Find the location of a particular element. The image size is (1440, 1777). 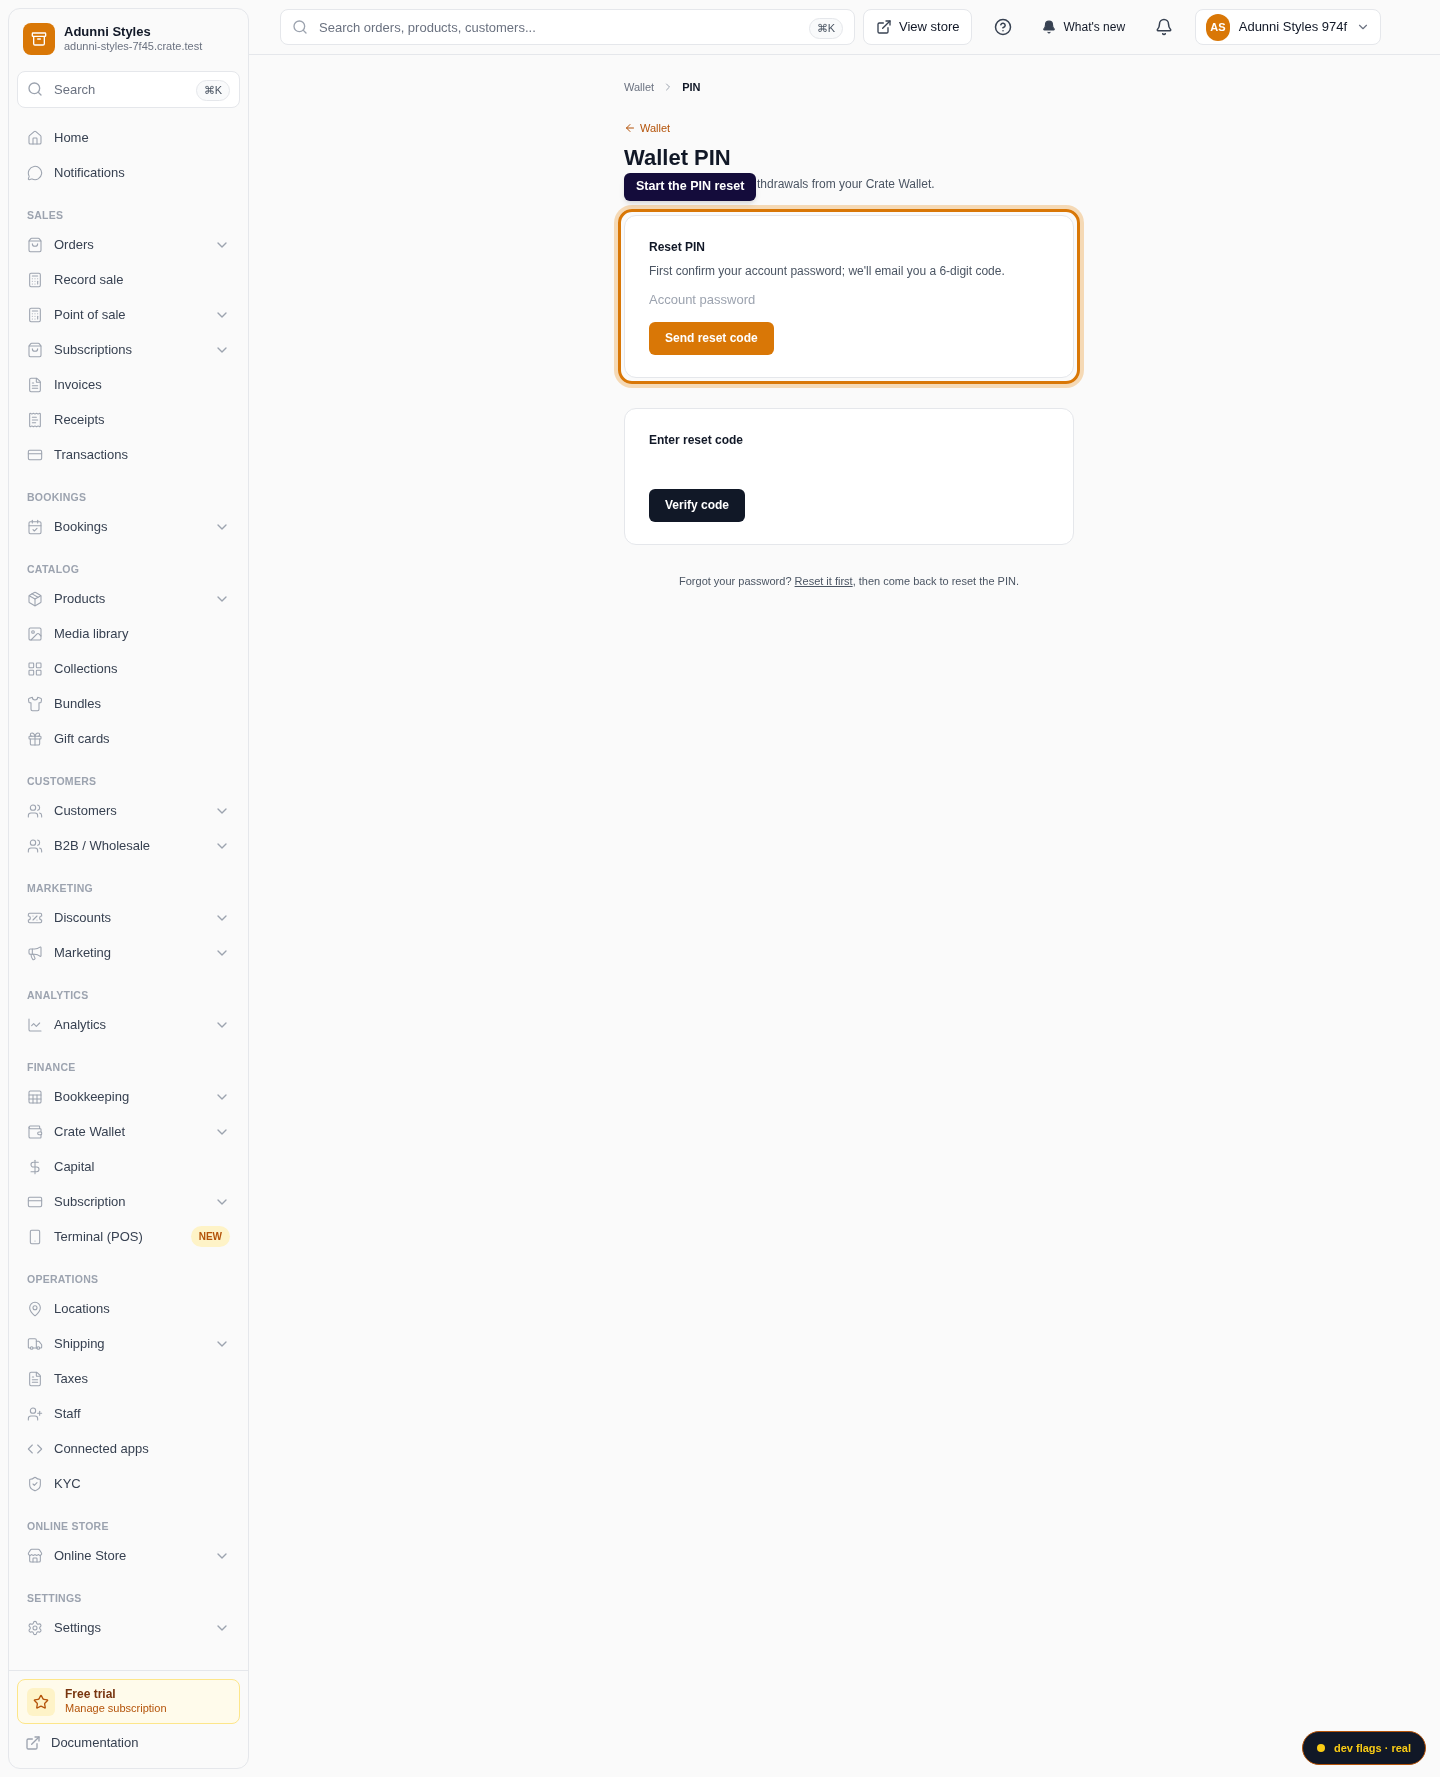

store-domain: adunni-styles-7f45.crate.test is located at coordinates (133, 47).